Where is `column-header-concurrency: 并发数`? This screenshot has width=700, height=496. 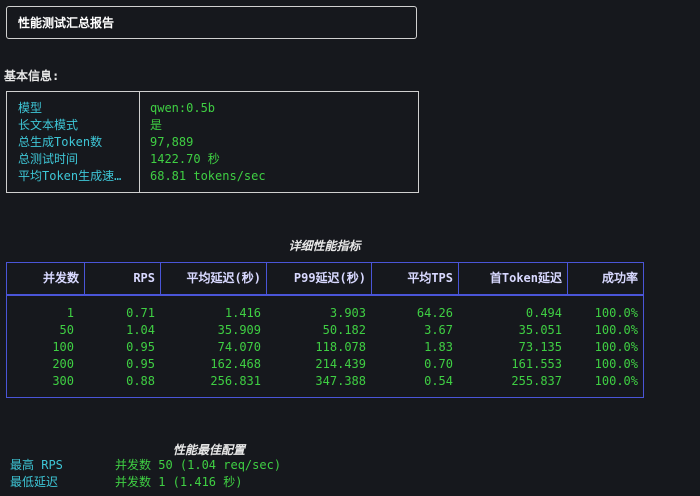
column-header-concurrency: 并发数 is located at coordinates (60, 278).